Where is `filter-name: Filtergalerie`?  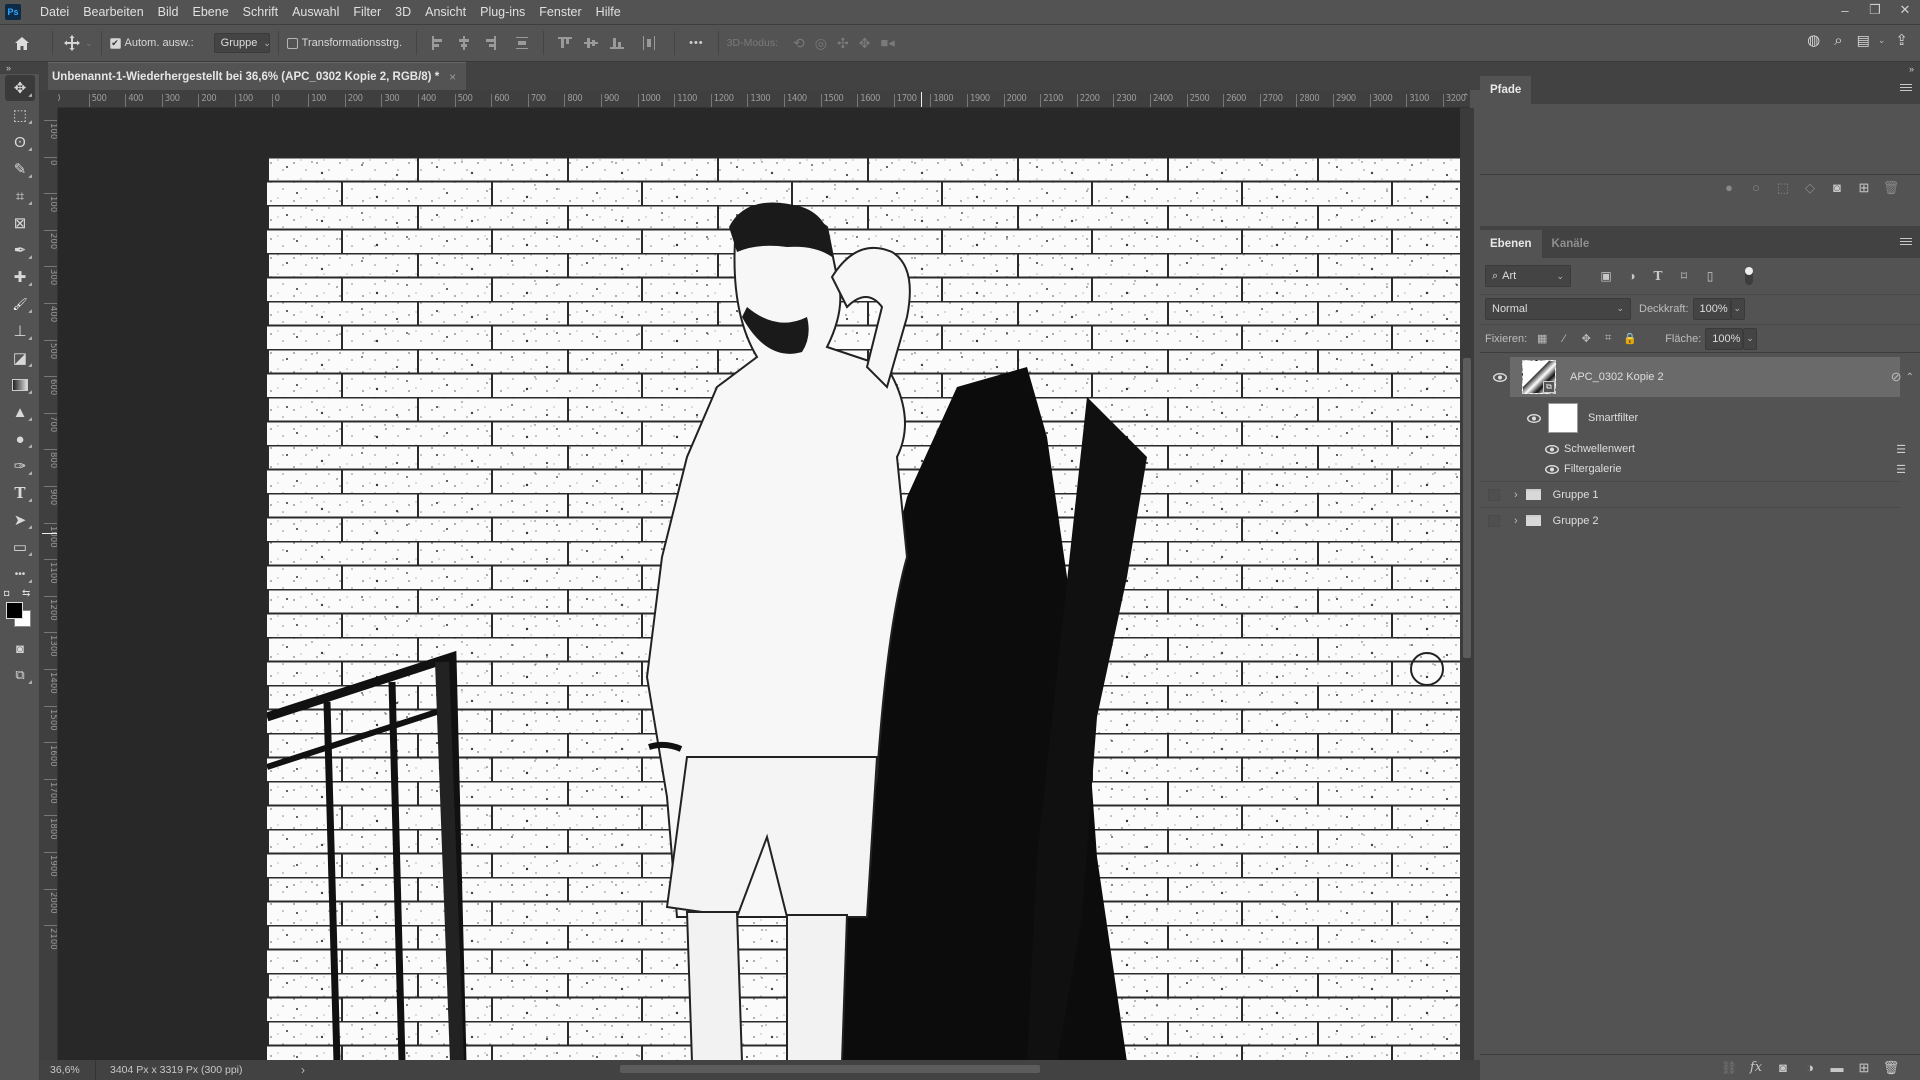
filter-name: Filtergalerie is located at coordinates (1592, 469).